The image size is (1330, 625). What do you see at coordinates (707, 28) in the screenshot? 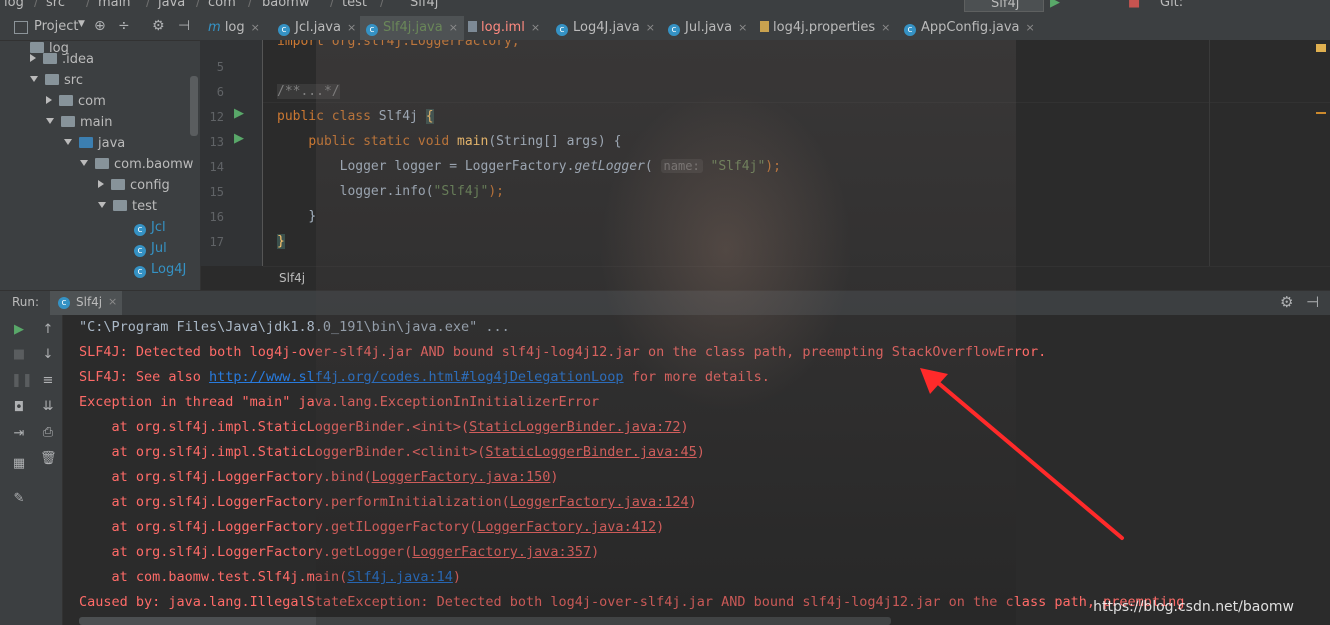
I see `tab-jul-java: c Jul.java ×` at bounding box center [707, 28].